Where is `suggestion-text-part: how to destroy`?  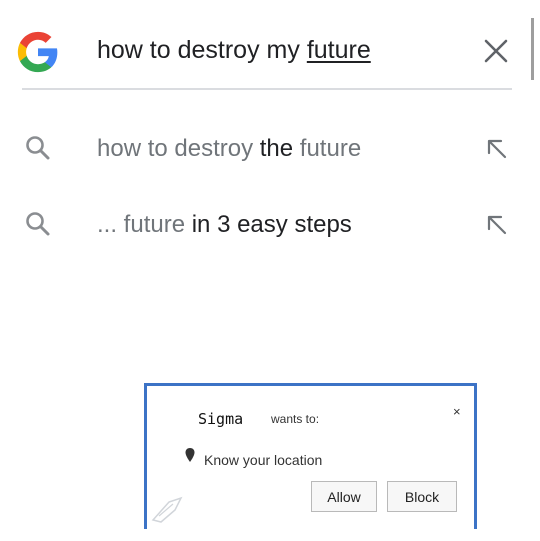
suggestion-text-part: how to destroy is located at coordinates (178, 148).